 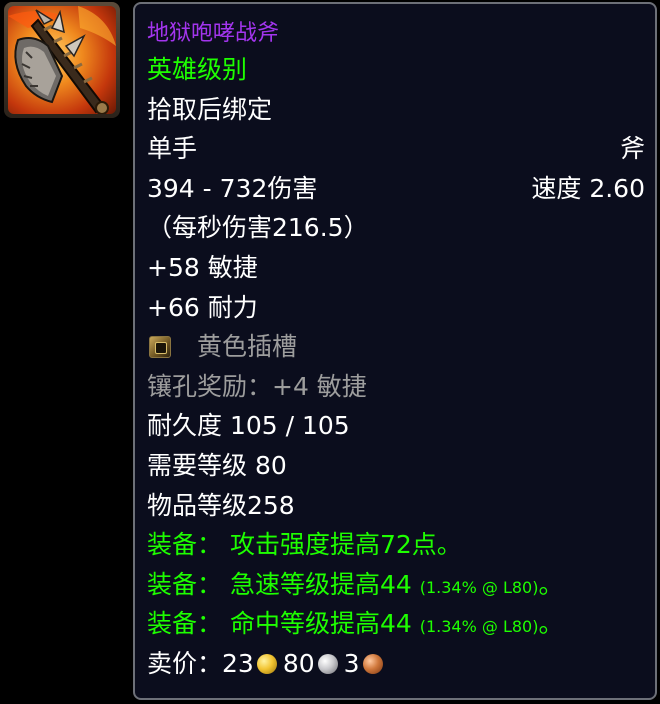 I want to click on sell-price-row: 卖价：23 80 3, so click(x=396, y=664).